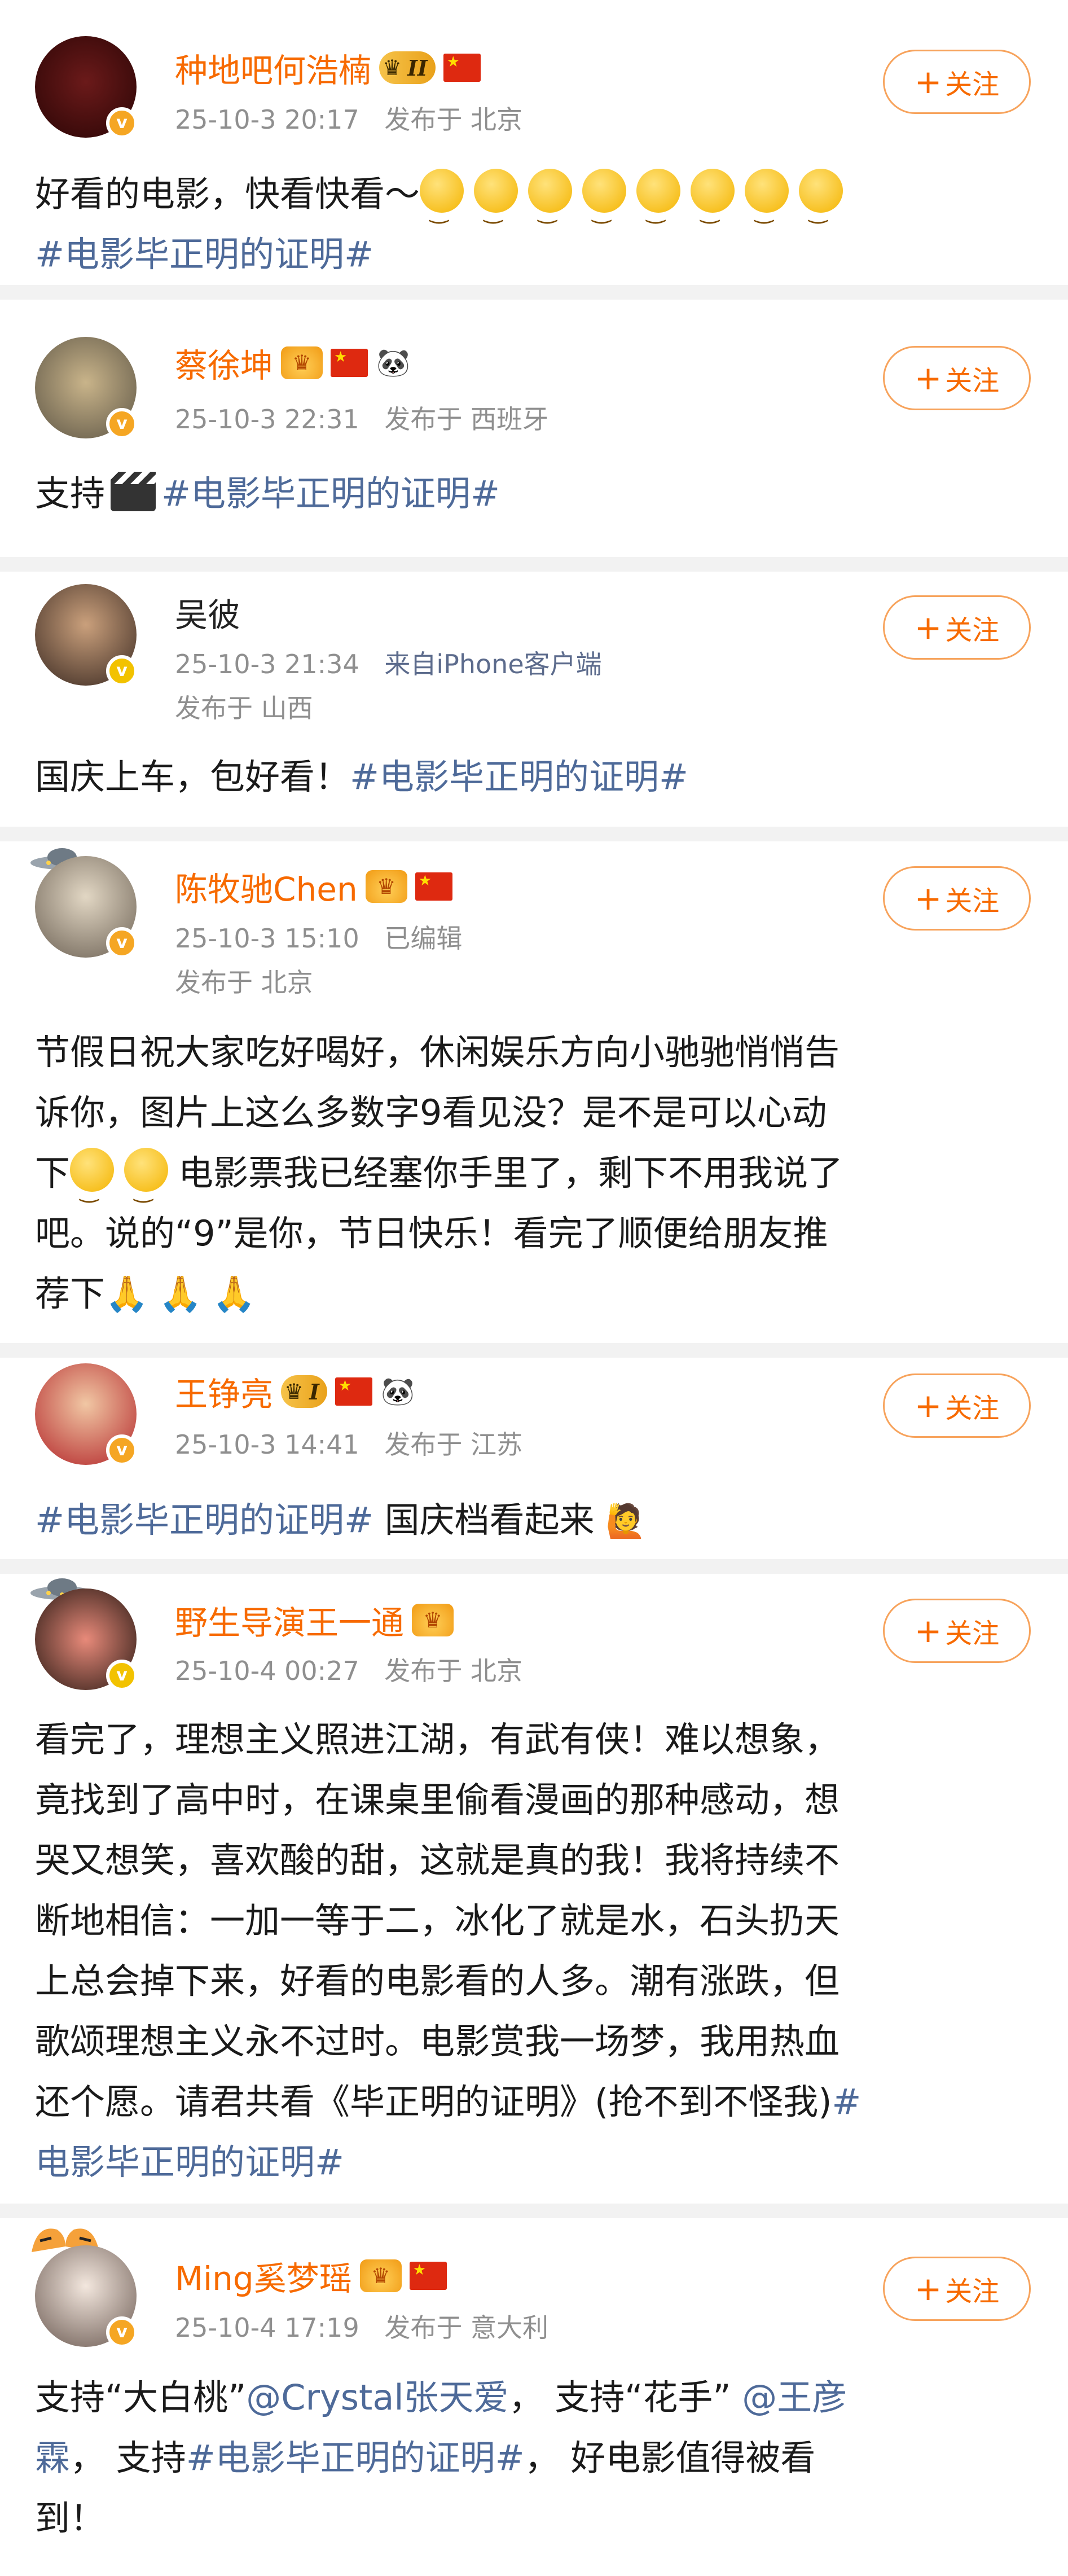  I want to click on post-date: 25-10-3 22:31, so click(267, 419).